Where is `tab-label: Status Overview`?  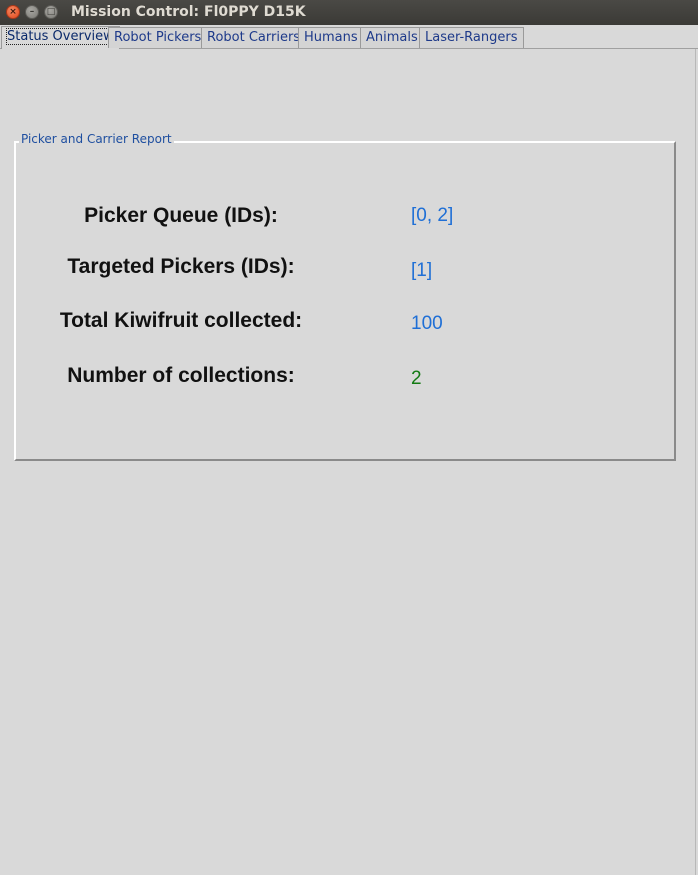
tab-label: Status Overview is located at coordinates (60, 36).